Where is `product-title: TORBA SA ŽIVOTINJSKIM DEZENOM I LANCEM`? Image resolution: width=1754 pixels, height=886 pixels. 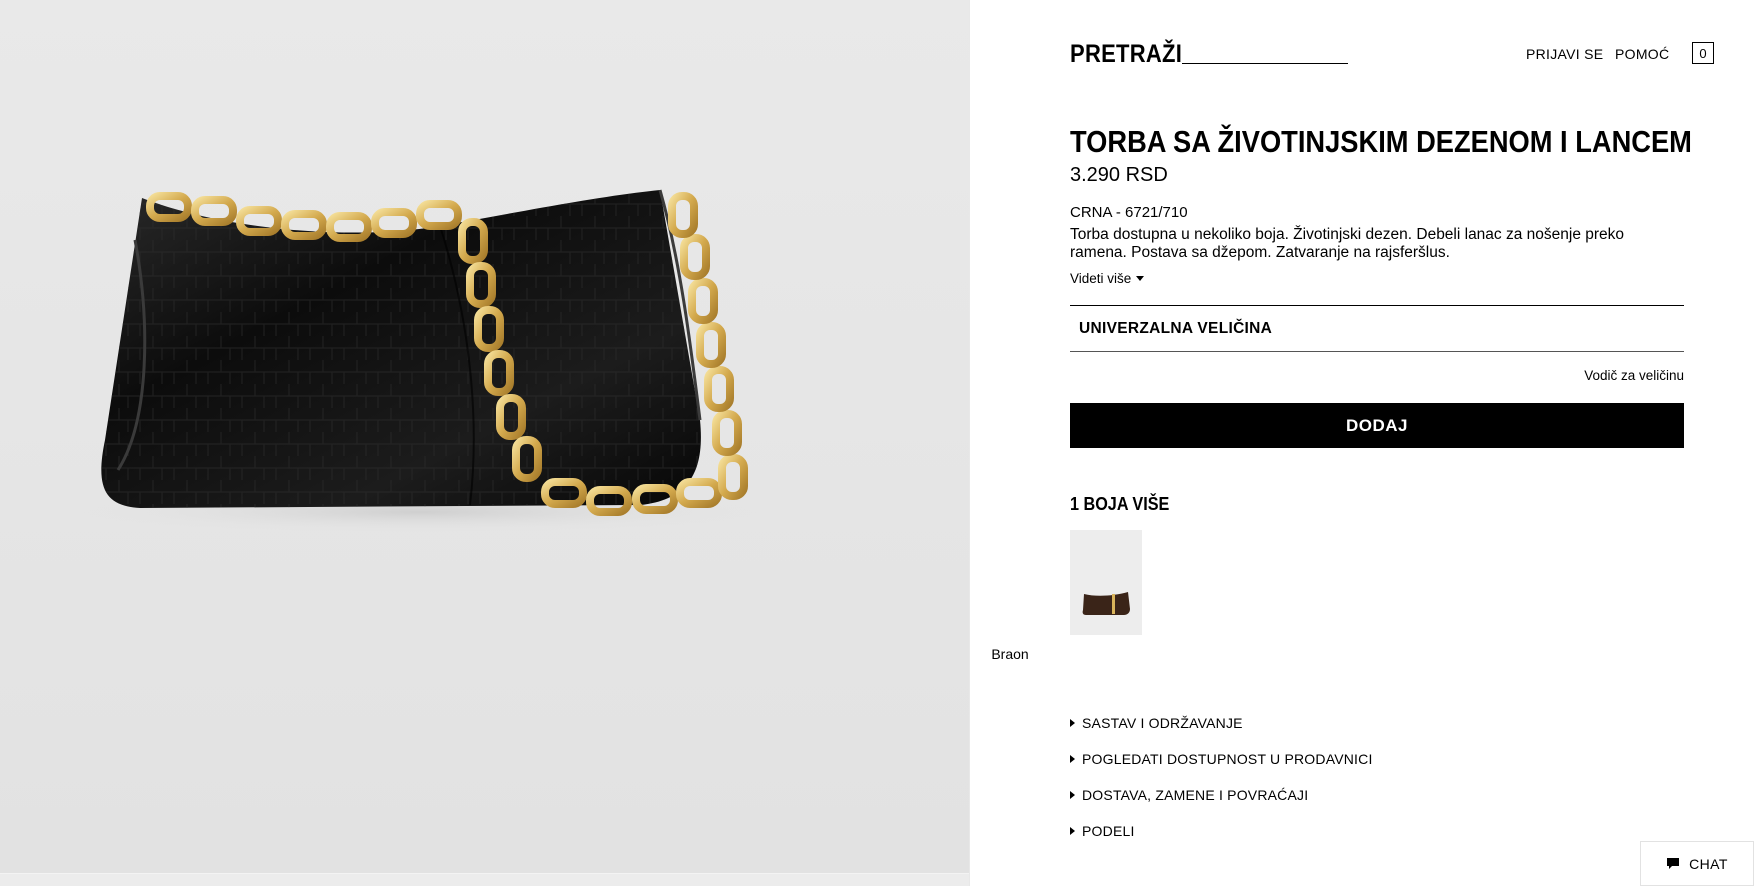 product-title: TORBA SA ŽIVOTINJSKIM DEZENOM I LANCEM is located at coordinates (1381, 141).